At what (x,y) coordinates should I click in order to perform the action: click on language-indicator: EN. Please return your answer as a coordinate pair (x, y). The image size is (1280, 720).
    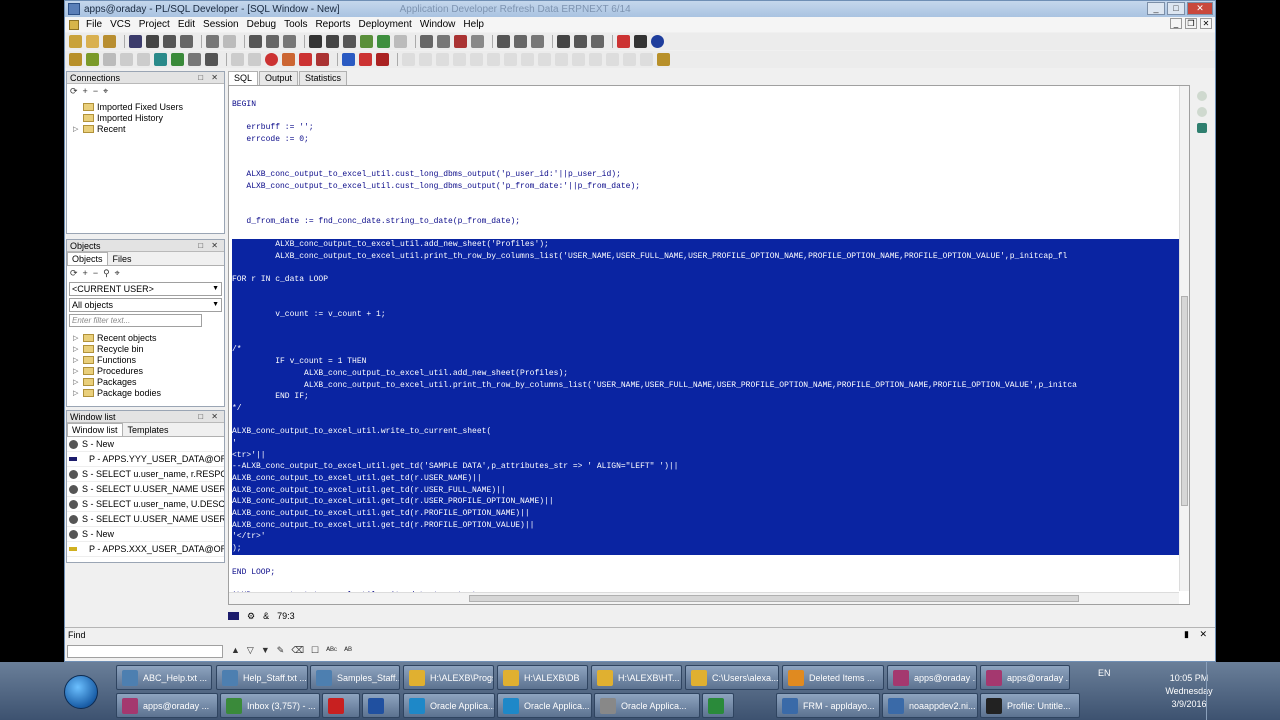
    Looking at the image, I should click on (1104, 673).